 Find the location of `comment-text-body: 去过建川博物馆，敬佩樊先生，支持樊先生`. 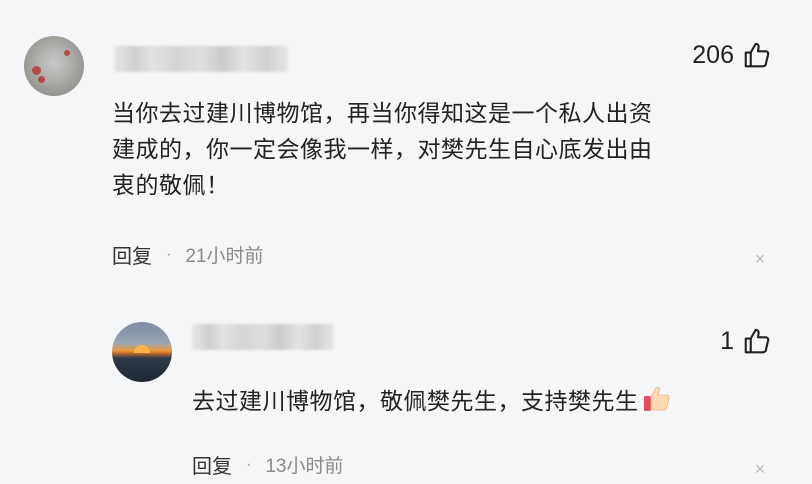

comment-text-body: 去过建川博物馆，敬佩樊先生，支持樊先生 is located at coordinates (415, 401).